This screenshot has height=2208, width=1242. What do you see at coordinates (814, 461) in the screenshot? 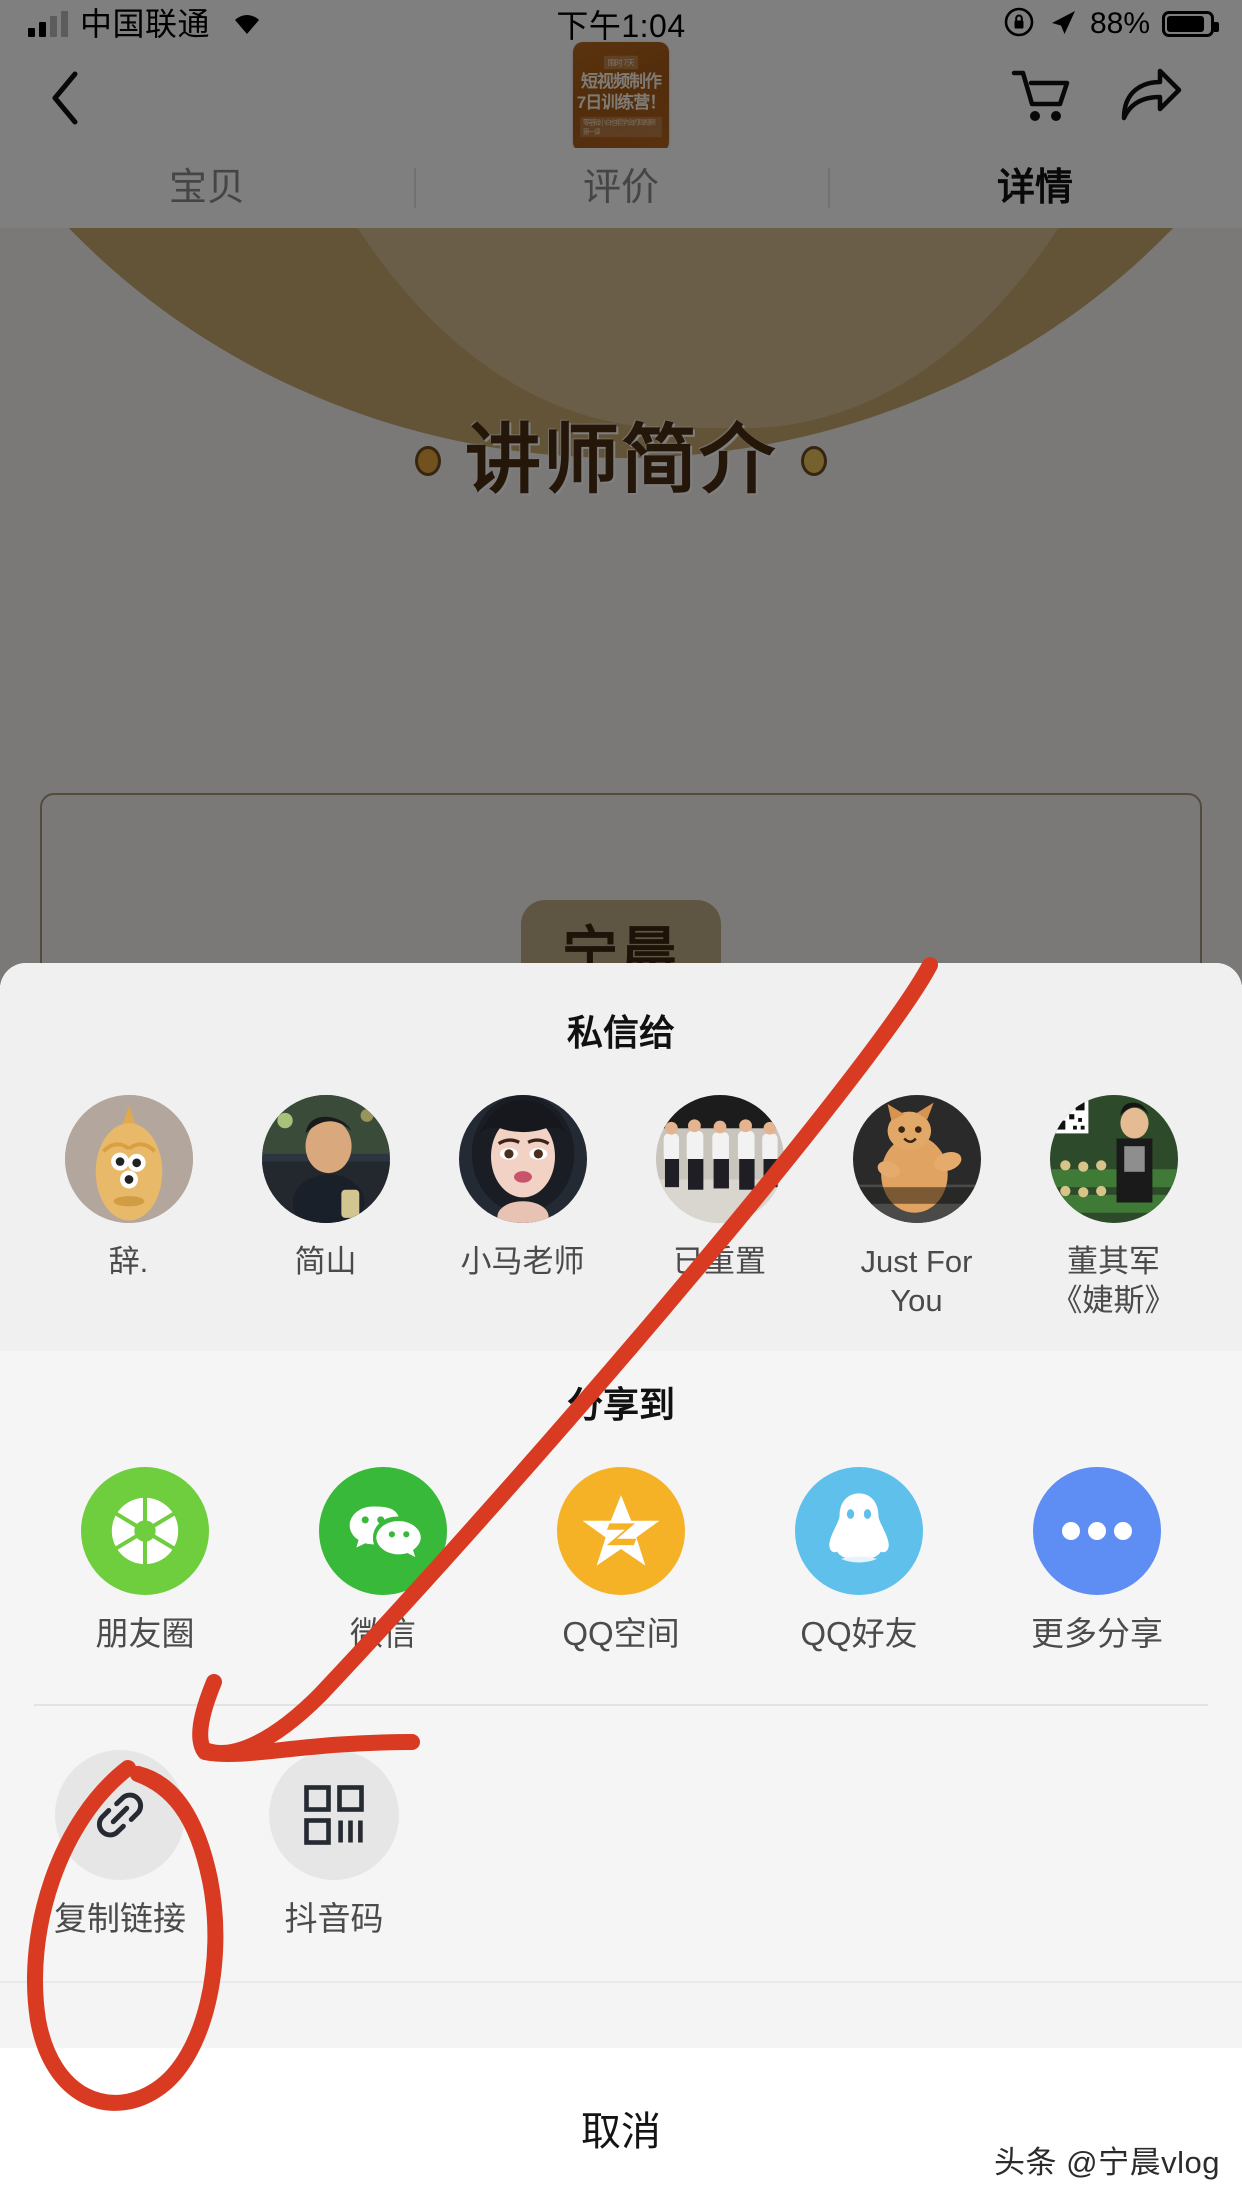
I see `title-dot-right-icon` at bounding box center [814, 461].